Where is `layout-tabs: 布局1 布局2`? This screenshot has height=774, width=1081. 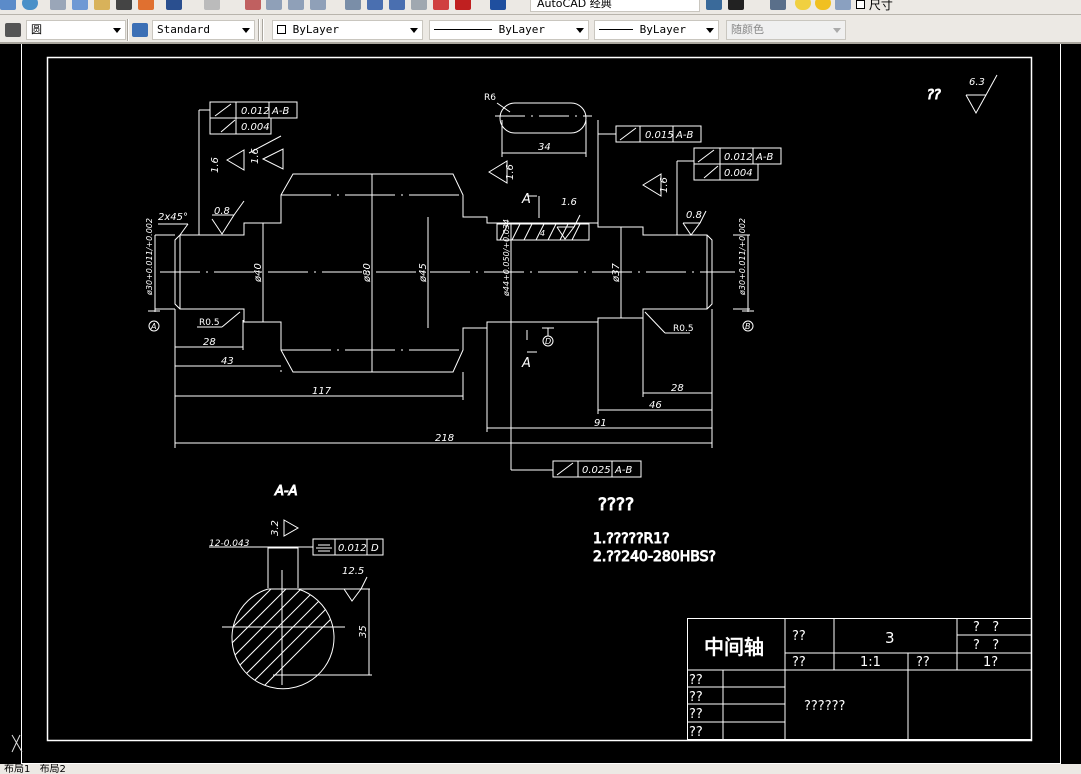 layout-tabs: 布局1 布局2 is located at coordinates (540, 769).